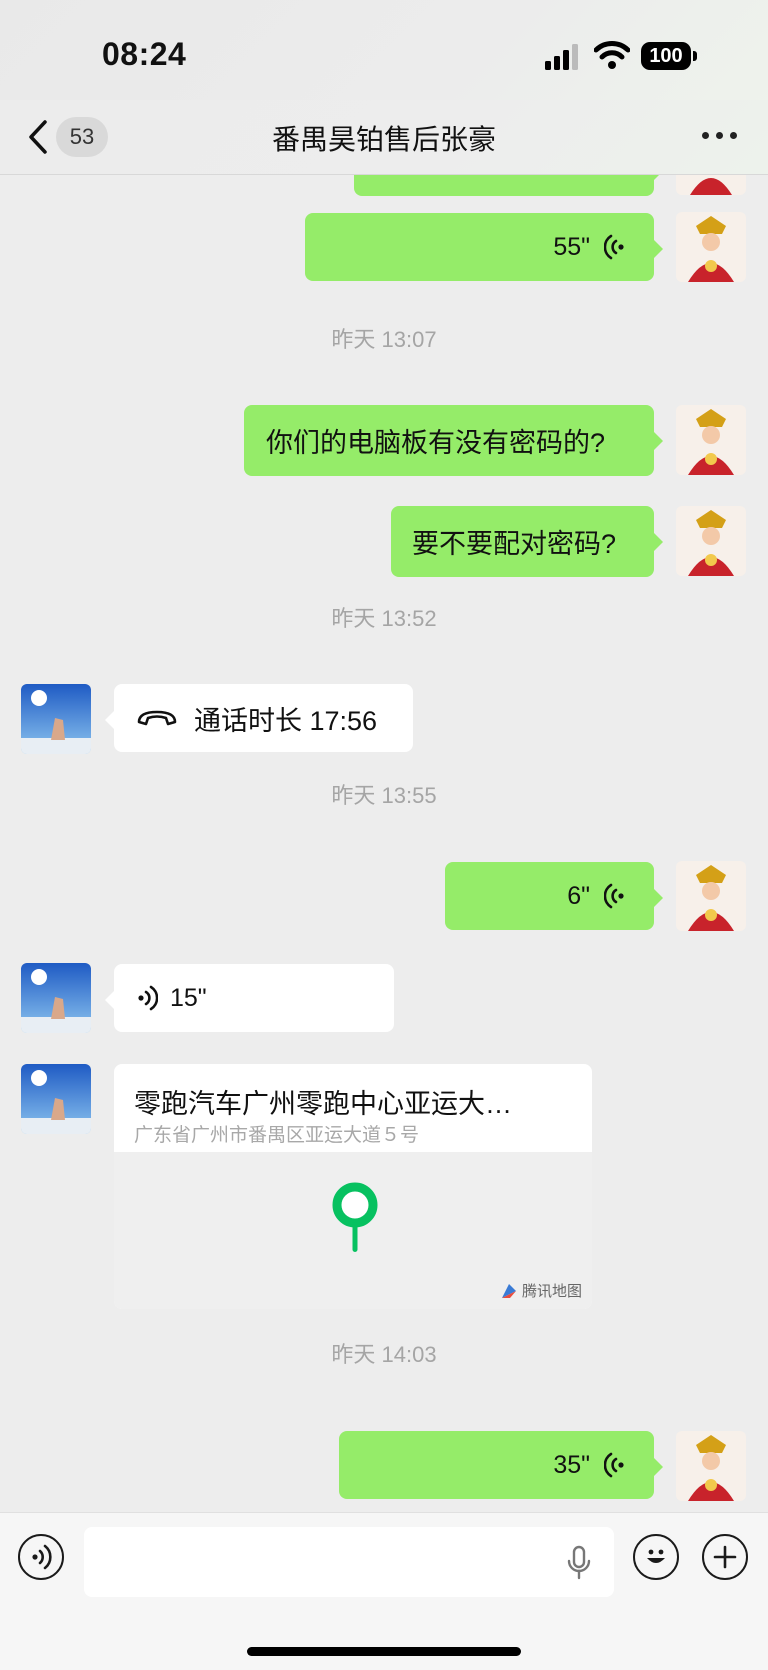  I want to click on chat-title: 番禺昊铂售后张豪, so click(383, 139).